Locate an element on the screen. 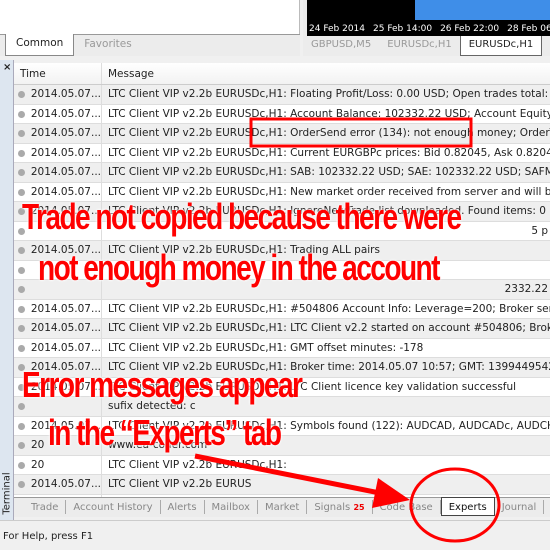  arrow-head-icon is located at coordinates (391, 493).